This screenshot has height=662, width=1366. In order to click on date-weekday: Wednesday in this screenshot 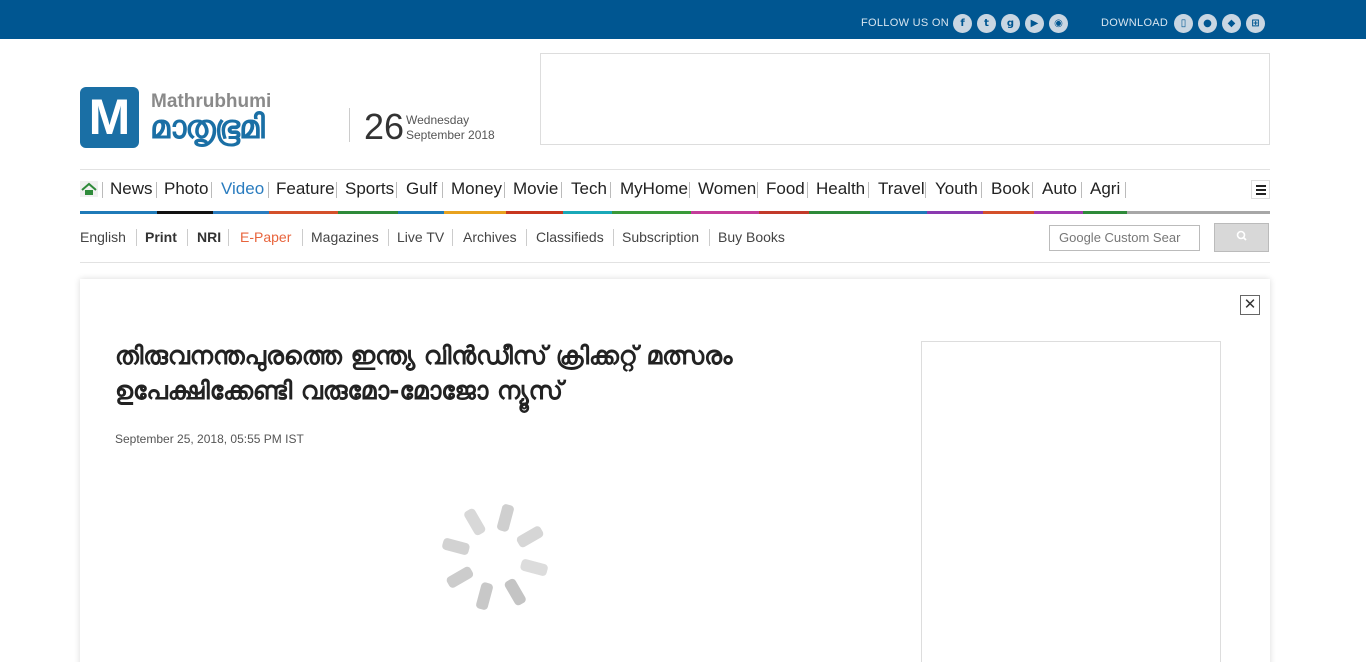, I will do `click(438, 120)`.